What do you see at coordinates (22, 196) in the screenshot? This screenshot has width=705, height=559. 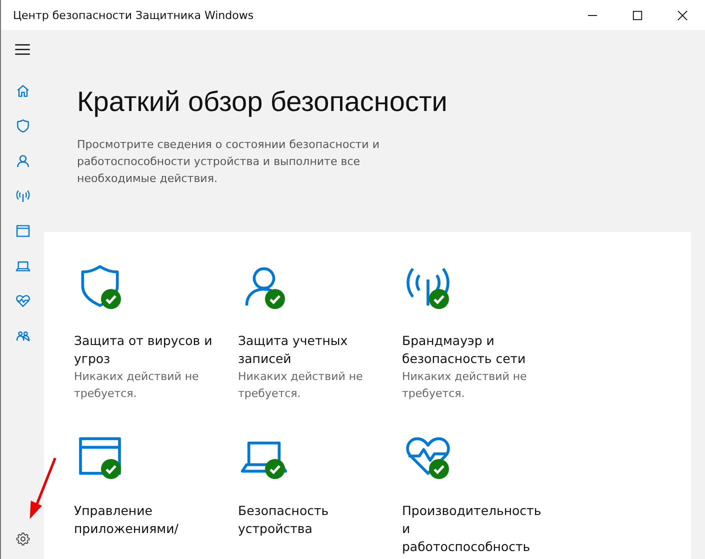 I see `antenna-icon` at bounding box center [22, 196].